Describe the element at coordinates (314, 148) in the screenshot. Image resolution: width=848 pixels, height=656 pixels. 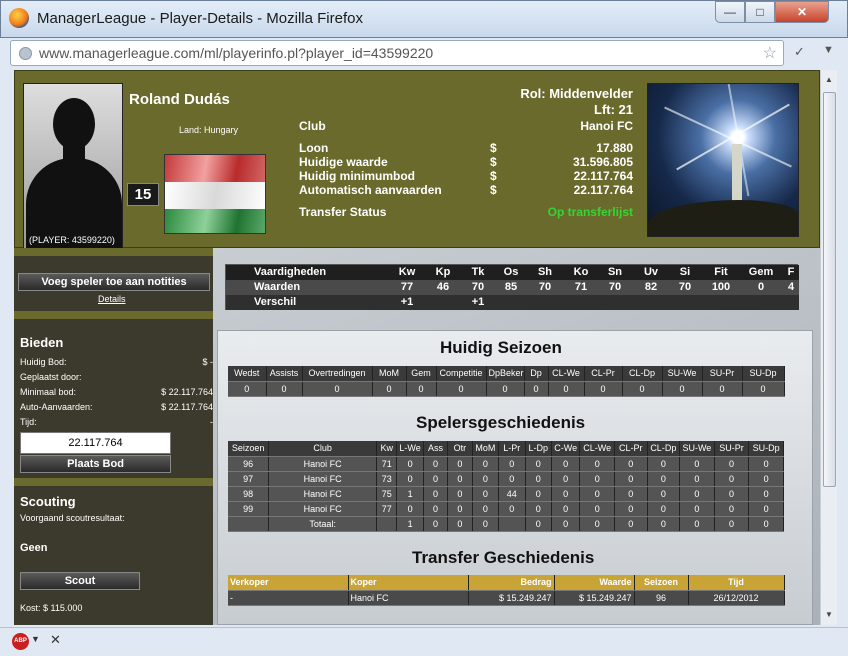
I see `loon-label: Loon` at that location.